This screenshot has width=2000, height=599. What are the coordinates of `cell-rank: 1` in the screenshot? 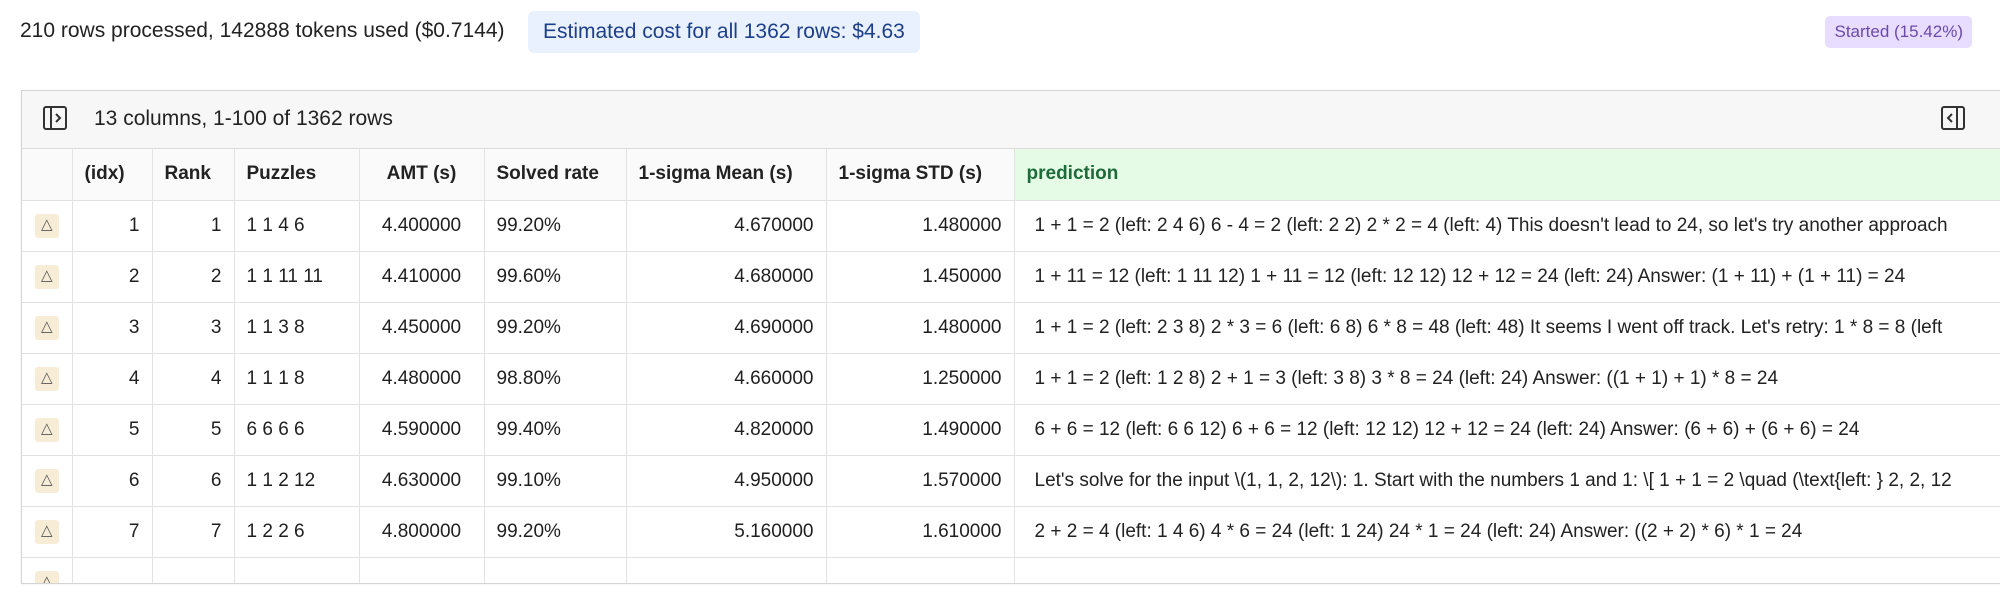 It's located at (193, 226).